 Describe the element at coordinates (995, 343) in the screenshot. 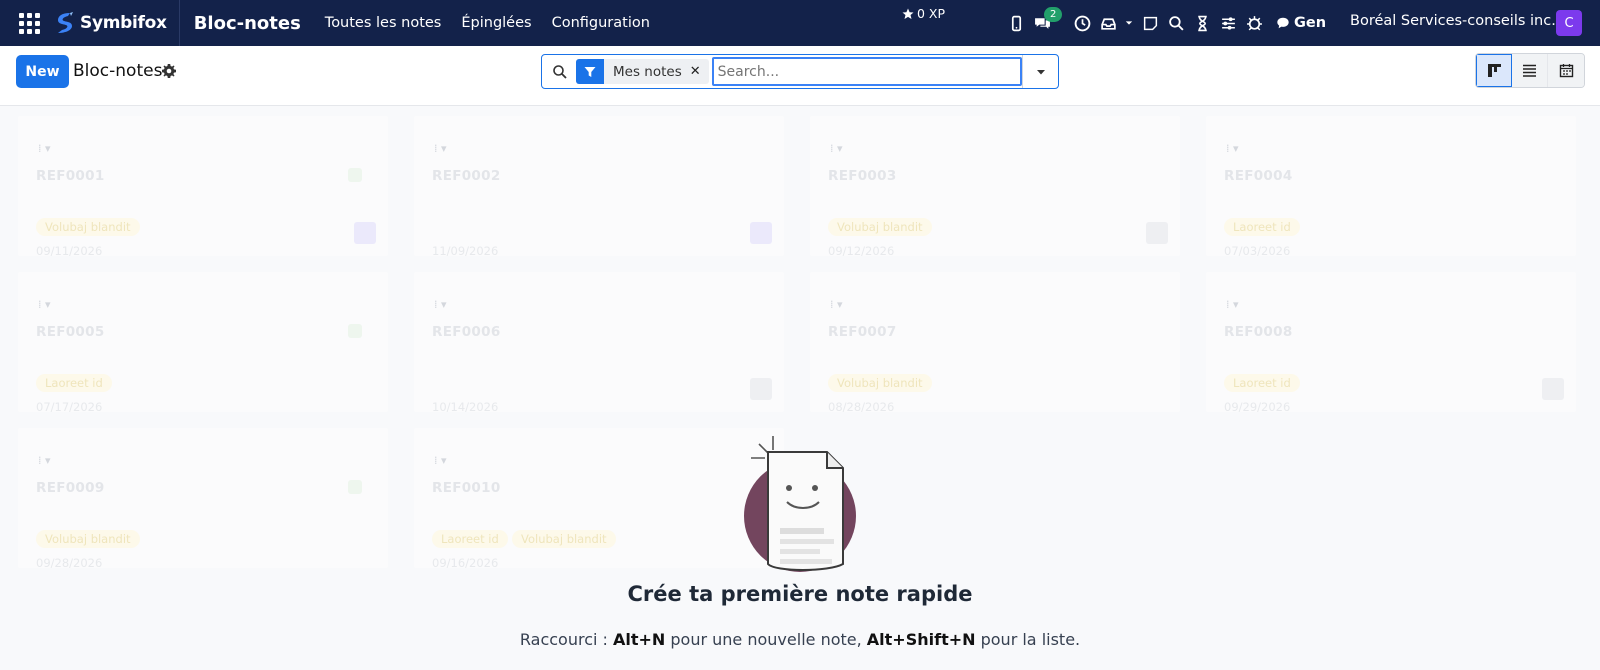

I see `kanban-card: ⁞ ▾ REF0007 Volubaj blandit 08/28/2026` at that location.